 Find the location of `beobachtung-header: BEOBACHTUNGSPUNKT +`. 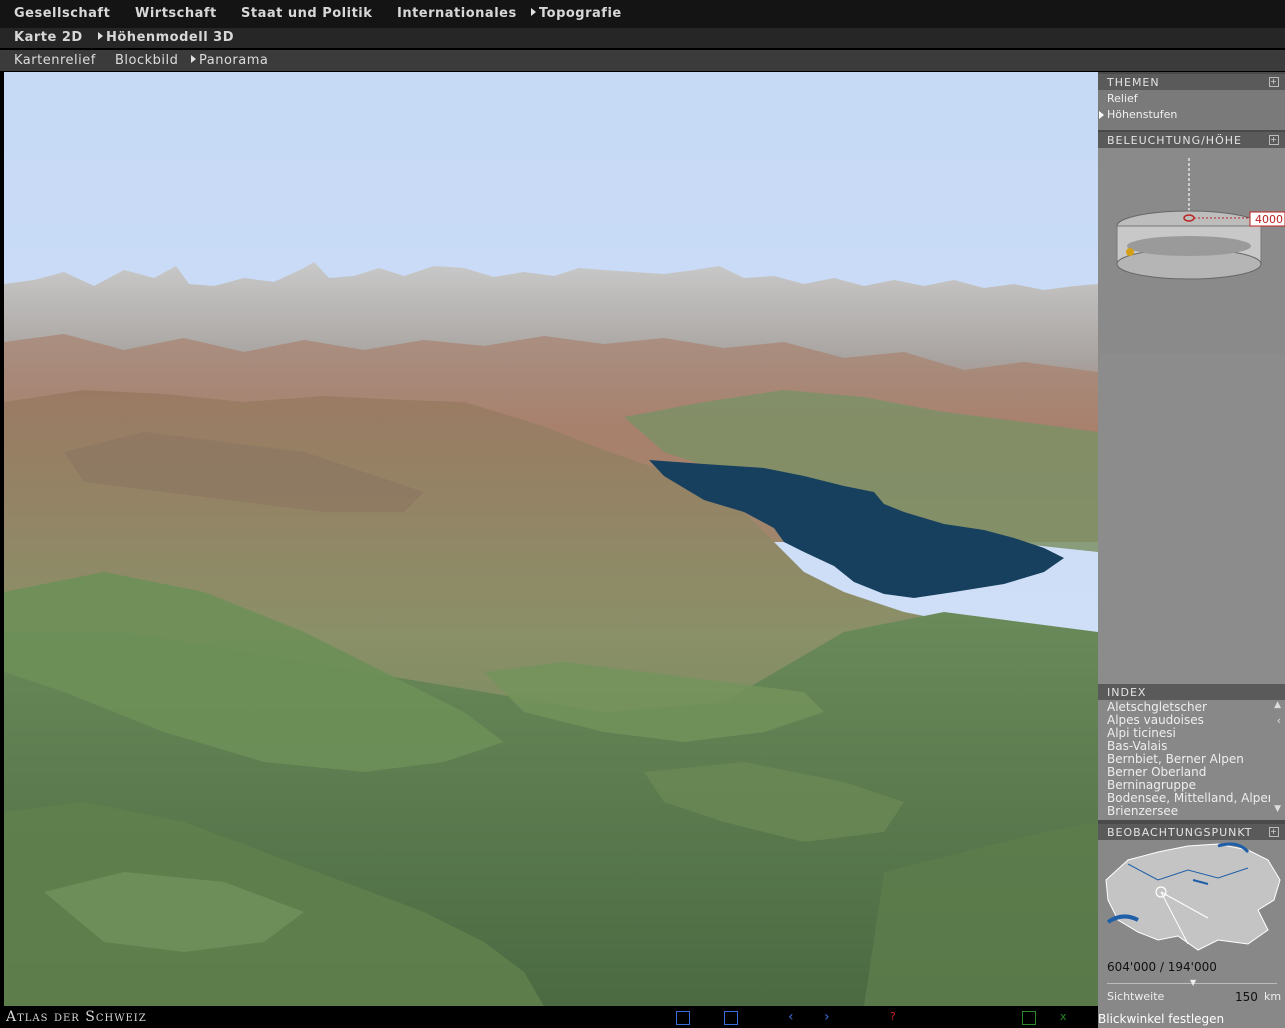

beobachtung-header: BEOBACHTUNGSPUNKT + is located at coordinates (1191, 832).